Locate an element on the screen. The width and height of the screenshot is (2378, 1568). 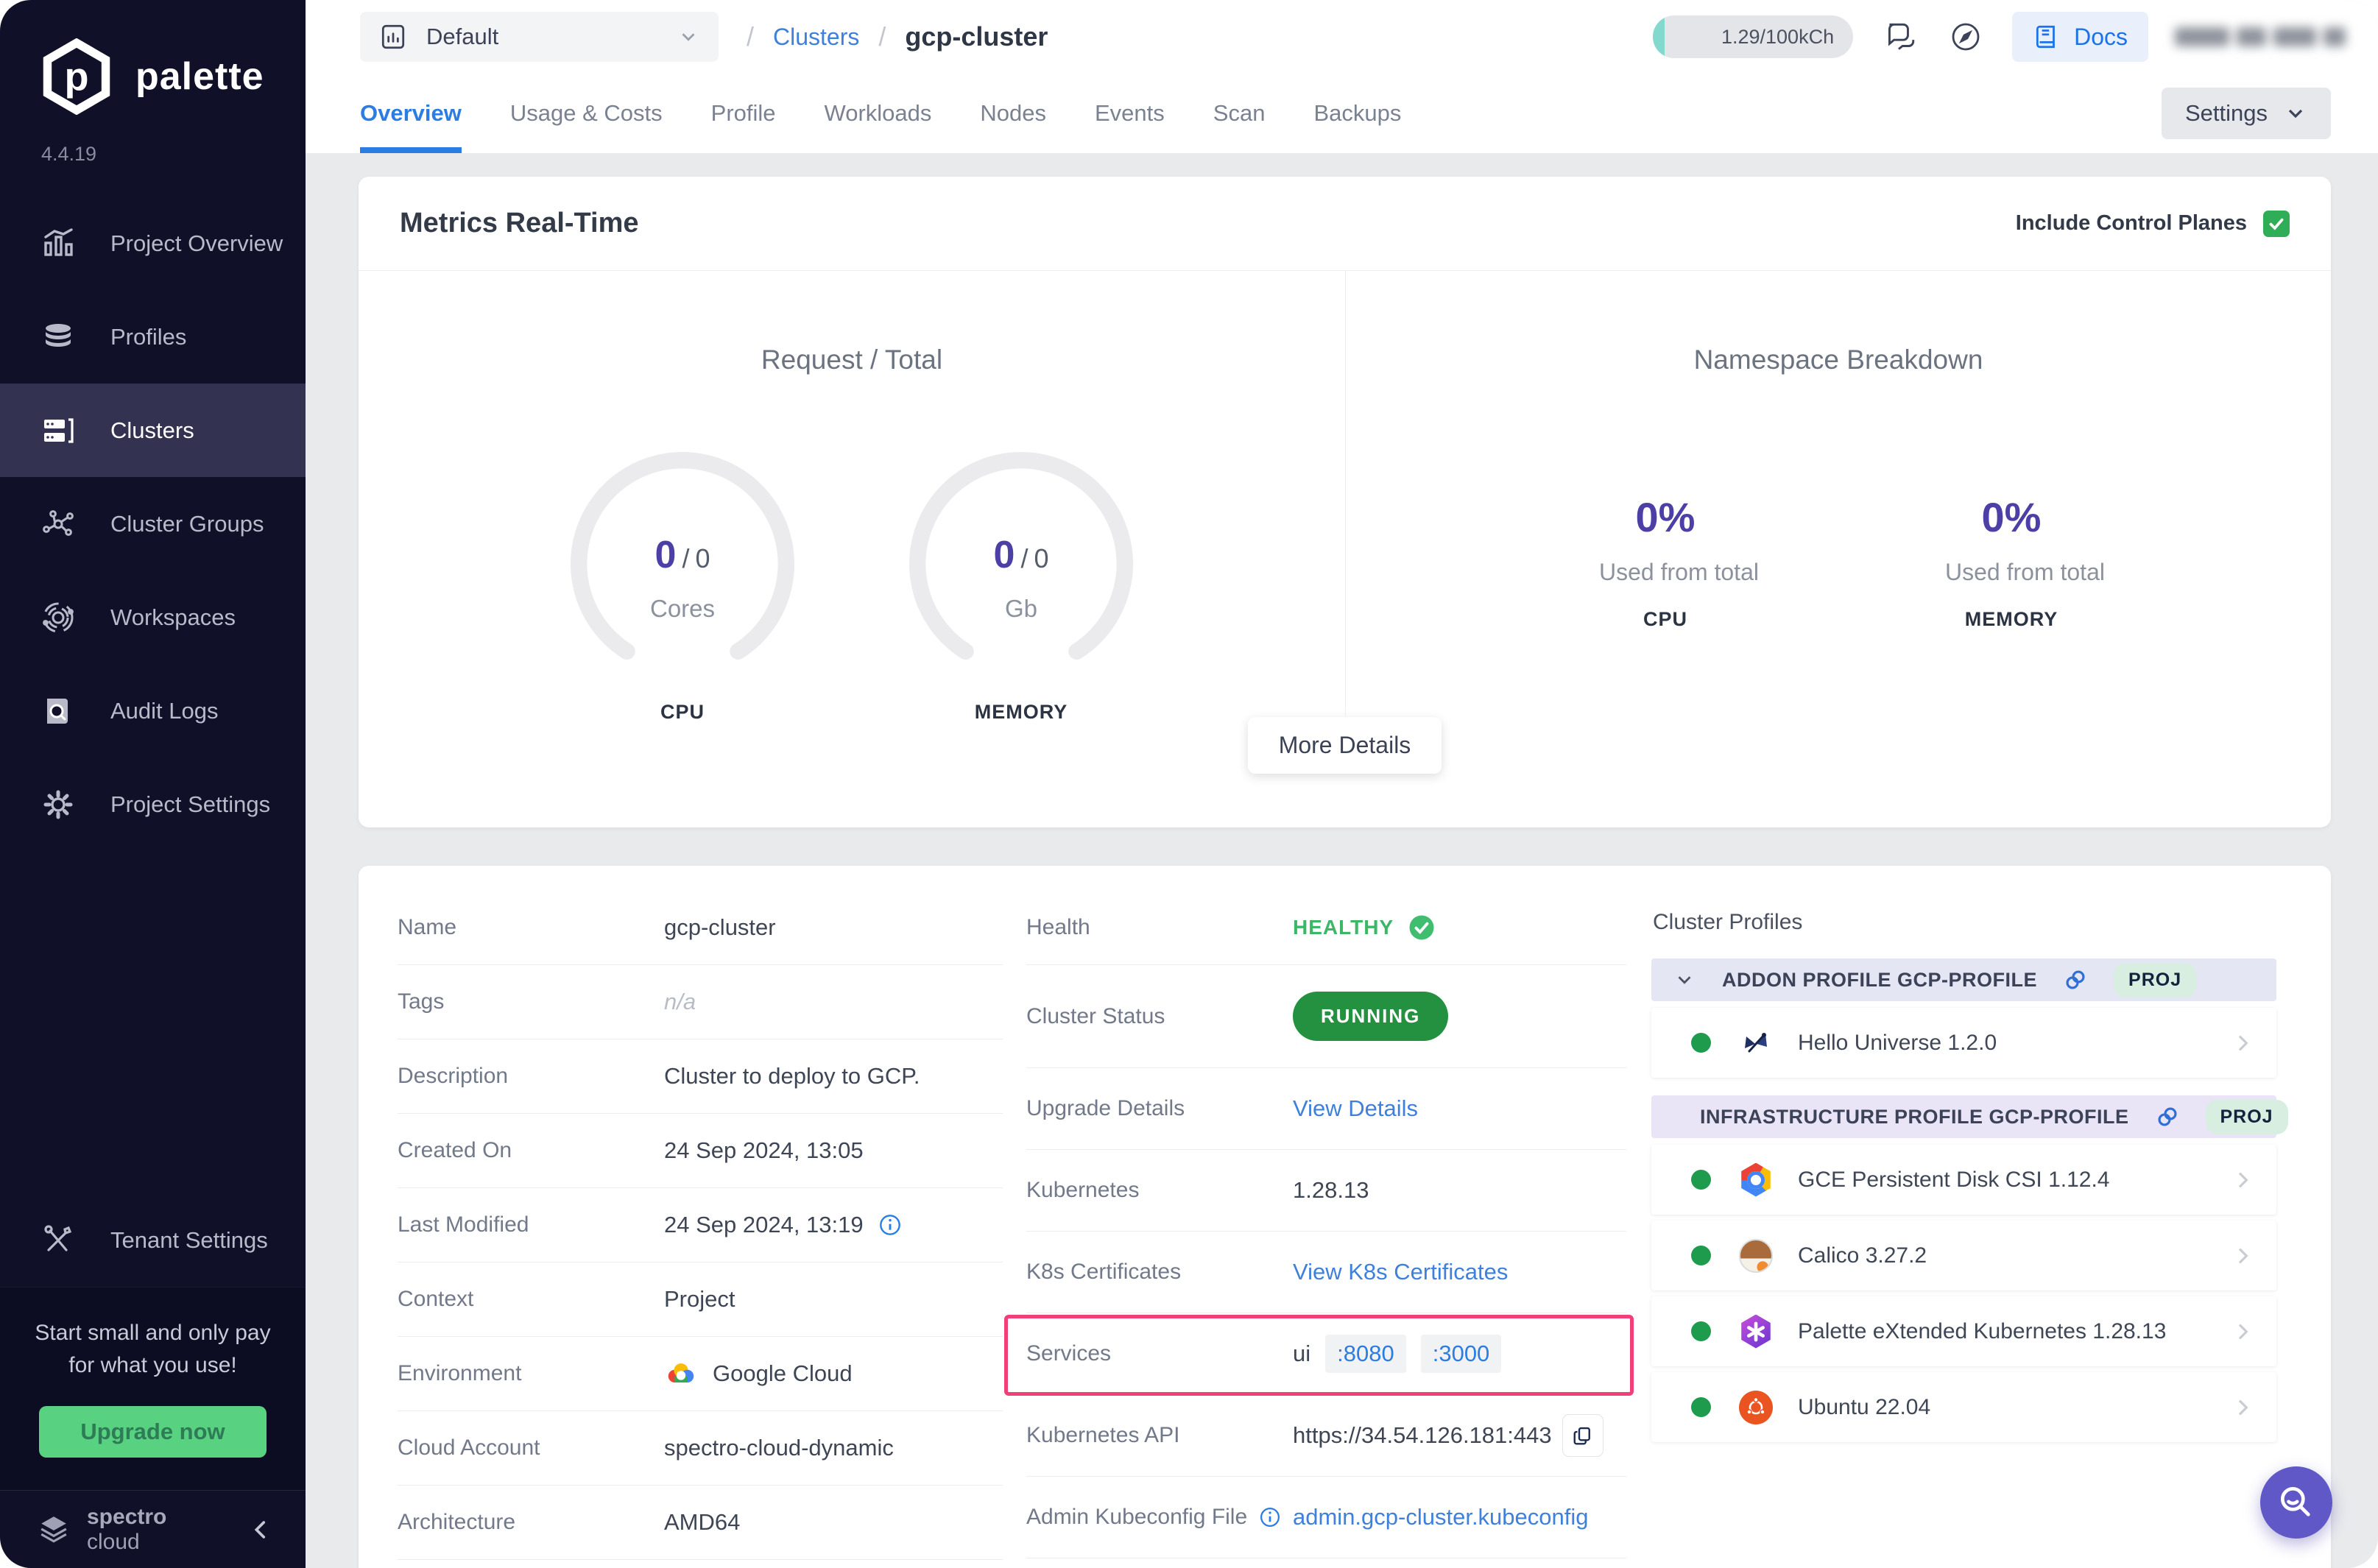
detail-row-tags: Tags n/a is located at coordinates (700, 1002).